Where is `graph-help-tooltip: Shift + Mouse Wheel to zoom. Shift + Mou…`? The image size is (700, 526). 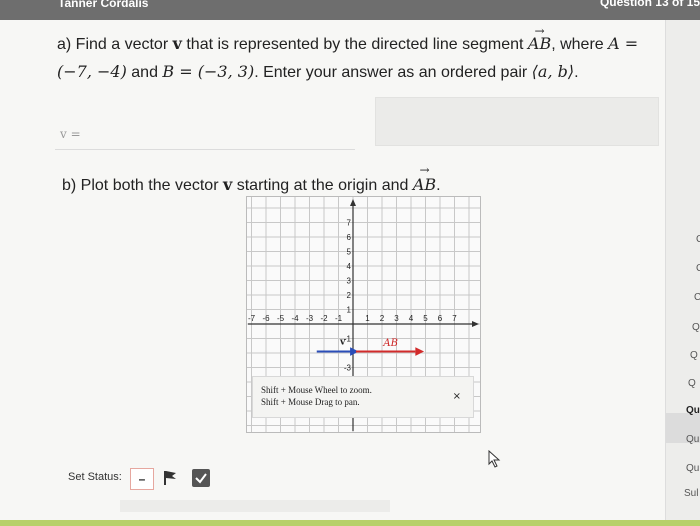 graph-help-tooltip: Shift + Mouse Wheel to zoom. Shift + Mou… is located at coordinates (363, 397).